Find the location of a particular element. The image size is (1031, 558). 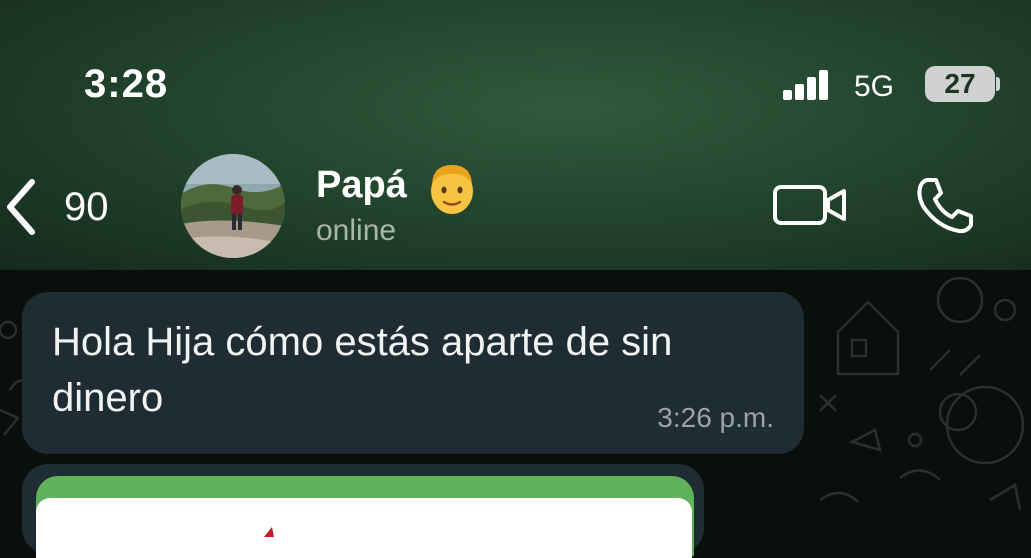

message-timestamp: 3:26 p.m. is located at coordinates (715, 417).